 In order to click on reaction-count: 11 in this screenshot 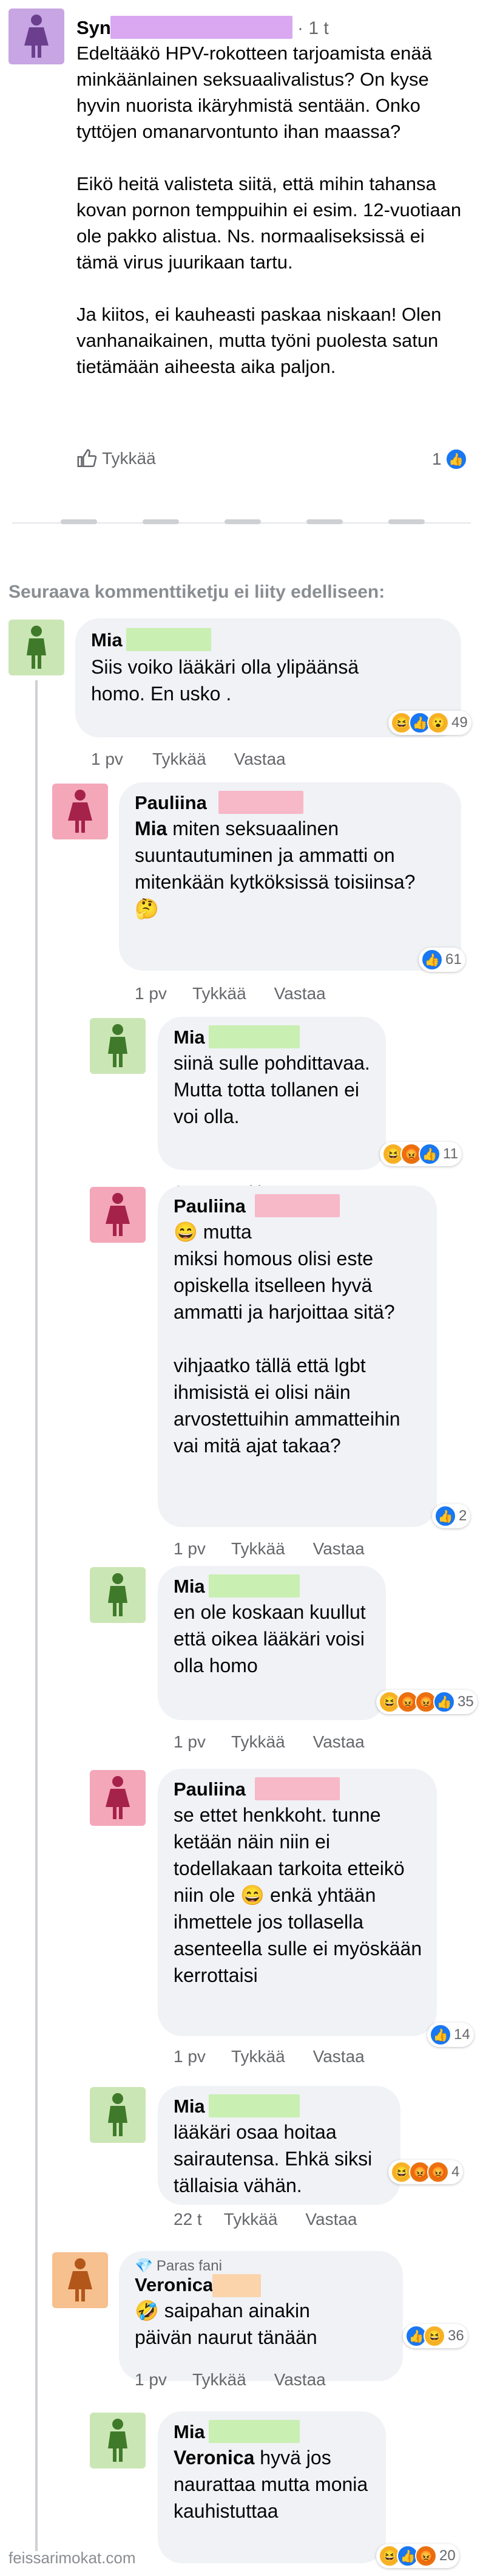, I will do `click(450, 1154)`.